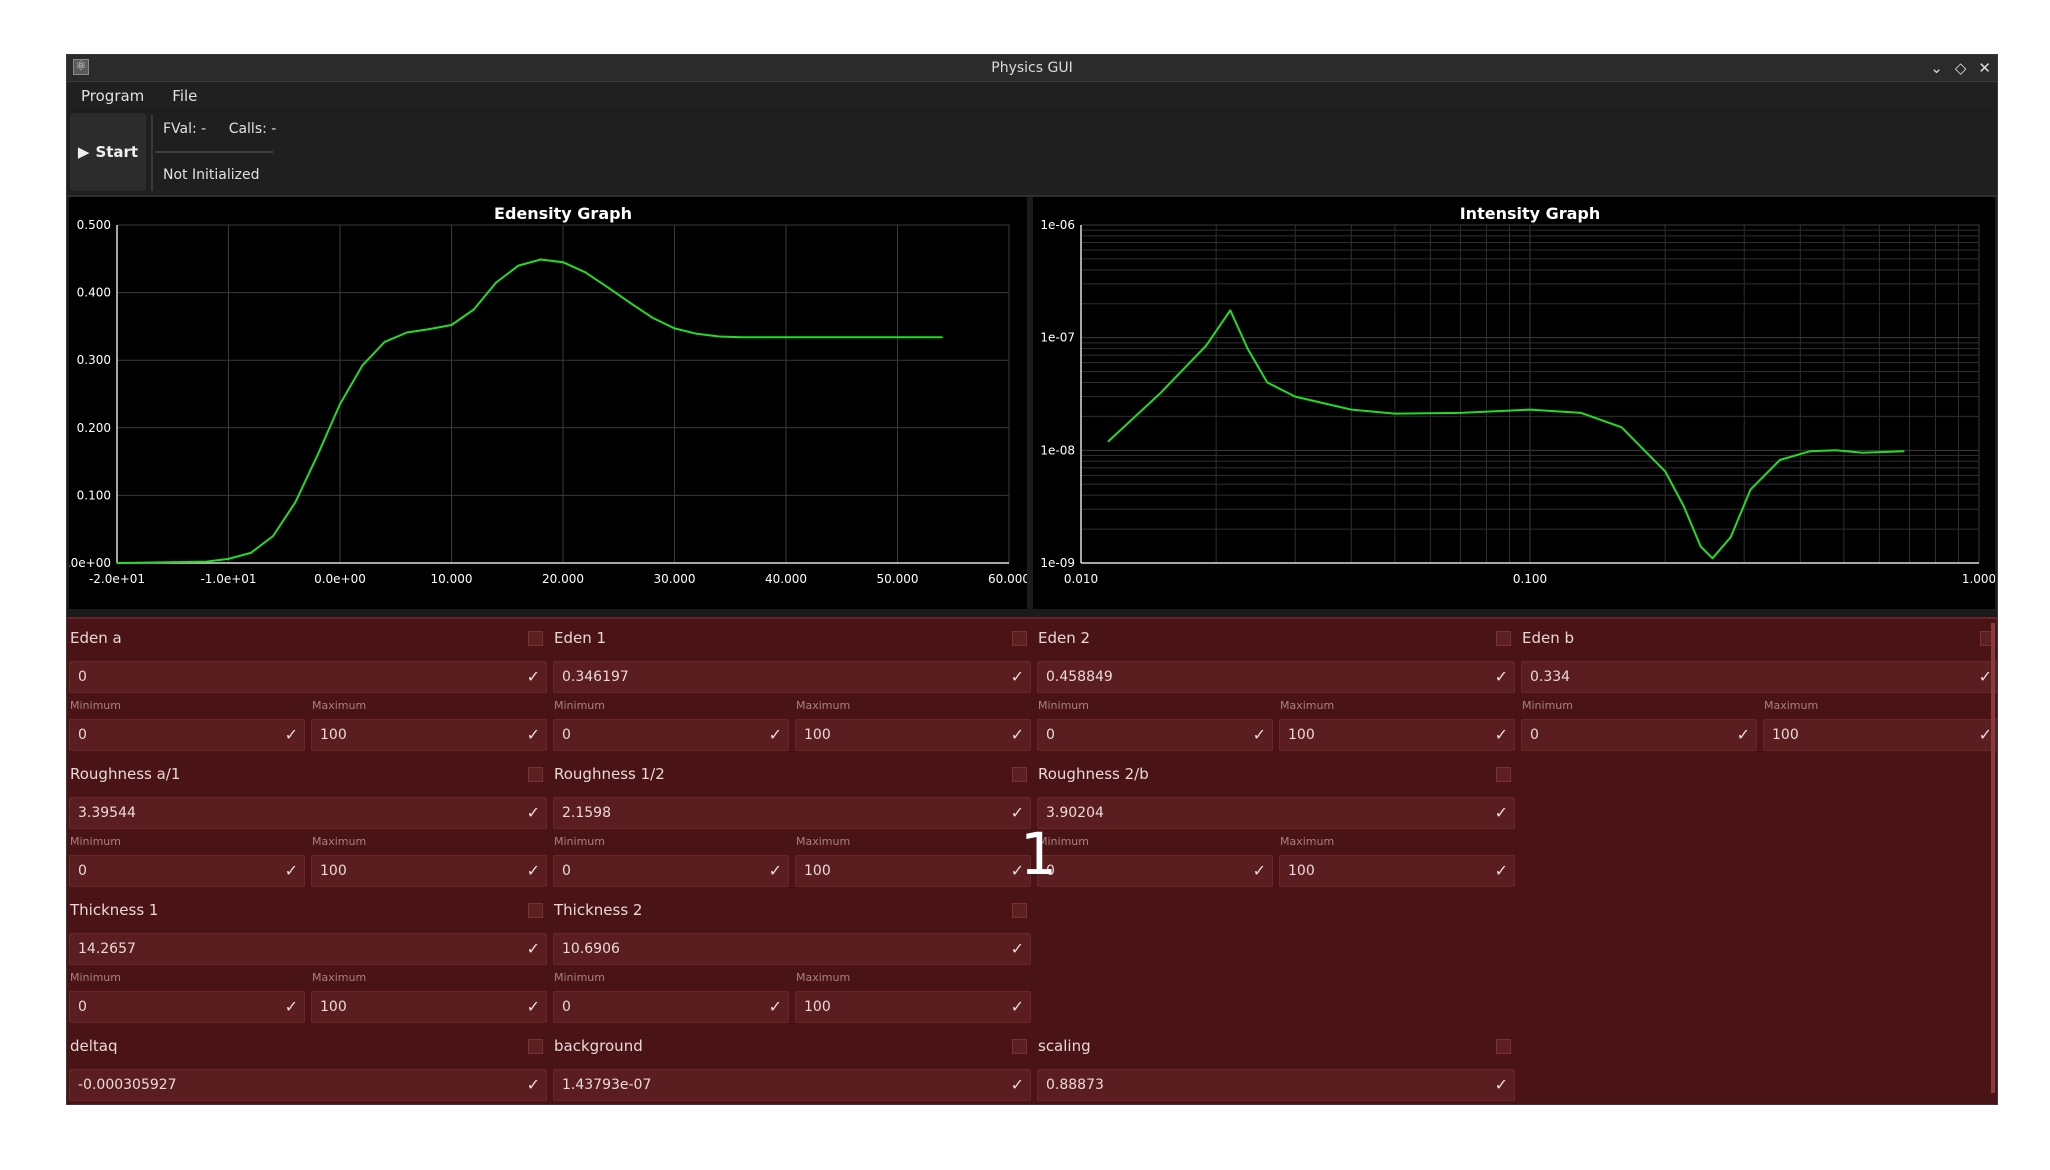 This screenshot has width=2050, height=1170. I want to click on minimum-value: 0, so click(82, 1007).